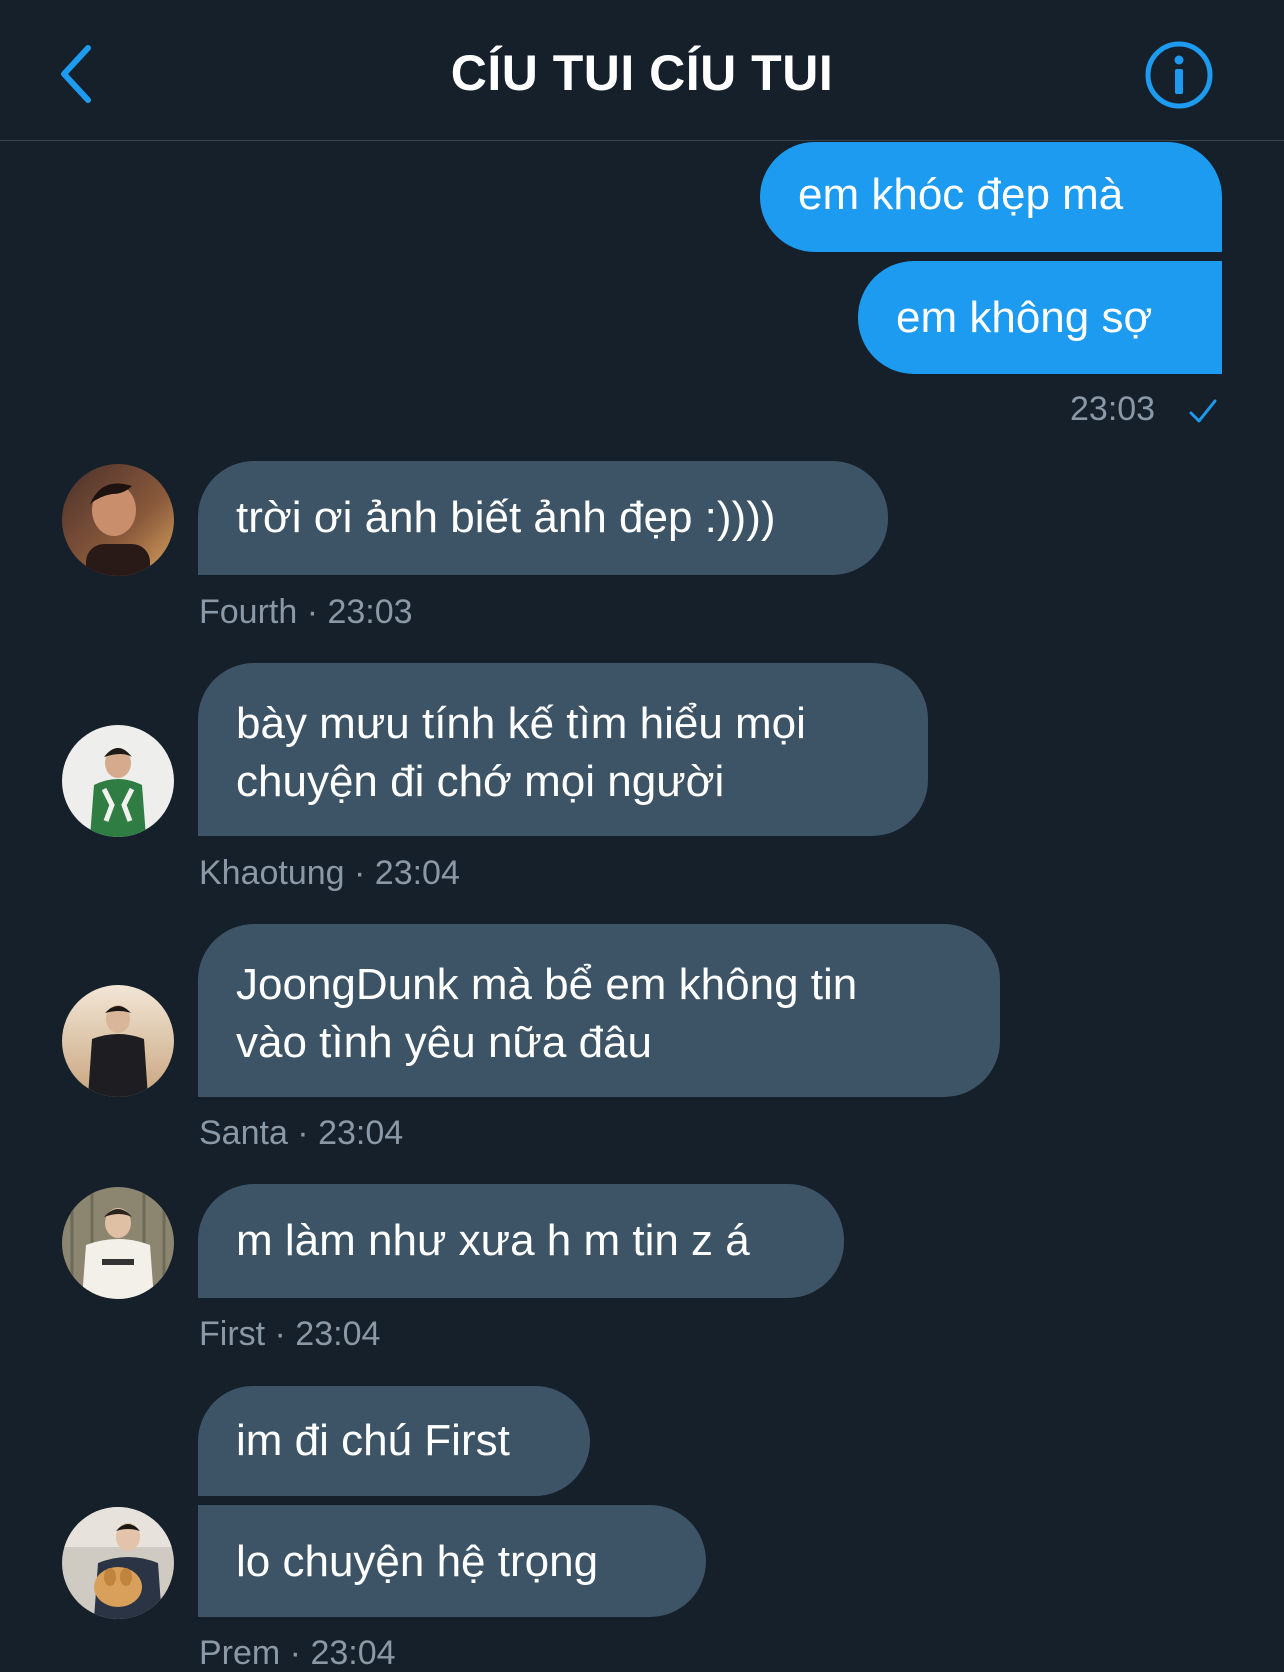  What do you see at coordinates (301, 1133) in the screenshot?
I see `message-meta: Santa · 23:04` at bounding box center [301, 1133].